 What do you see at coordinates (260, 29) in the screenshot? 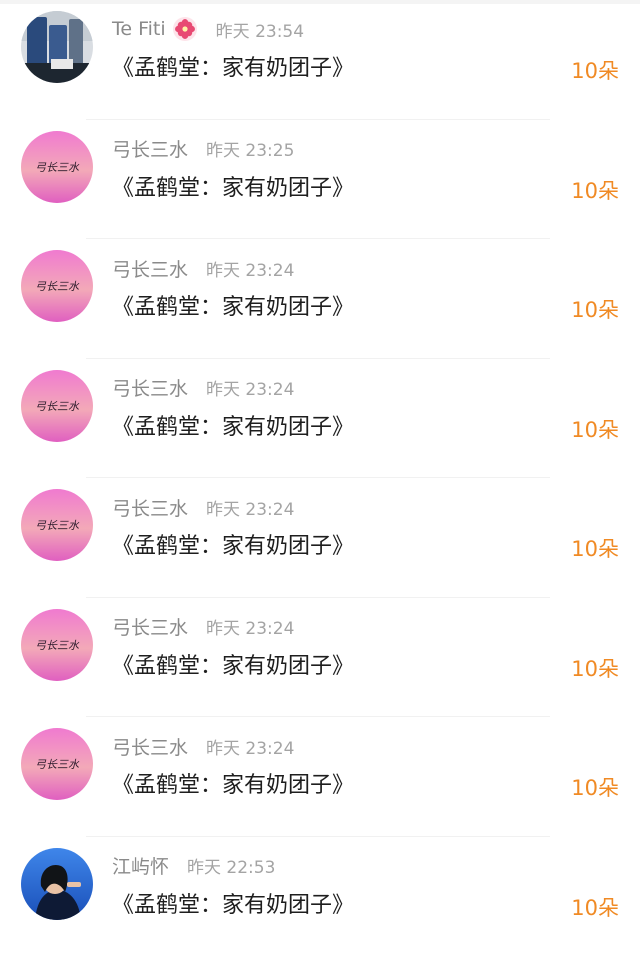
I see `timestamp: 昨天 23:54` at bounding box center [260, 29].